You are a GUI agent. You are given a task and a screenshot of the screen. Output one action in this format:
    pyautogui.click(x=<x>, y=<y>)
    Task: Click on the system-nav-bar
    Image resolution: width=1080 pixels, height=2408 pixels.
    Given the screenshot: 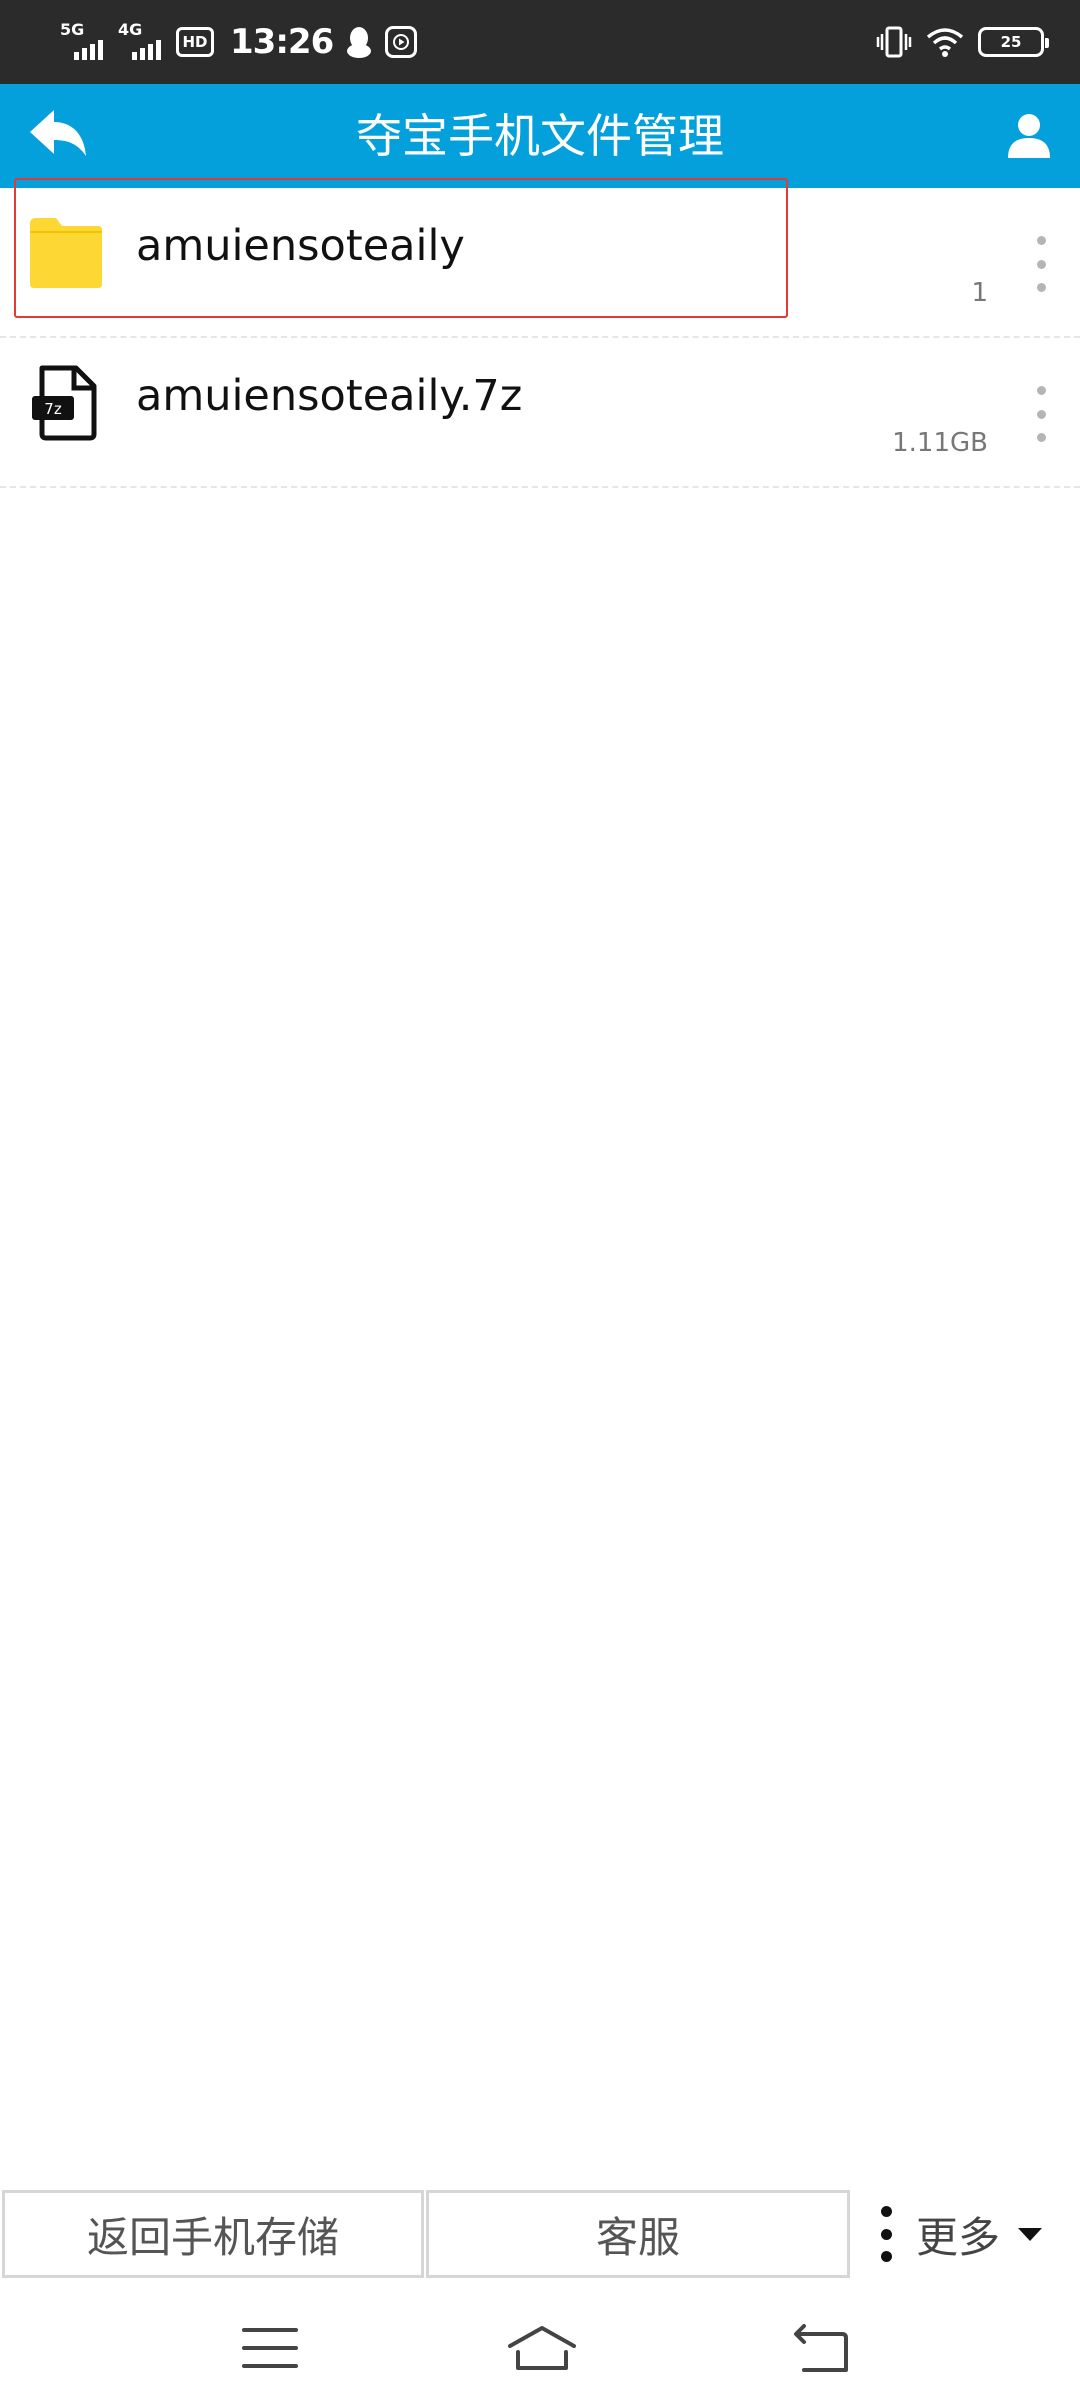 What is the action you would take?
    pyautogui.click(x=540, y=2349)
    